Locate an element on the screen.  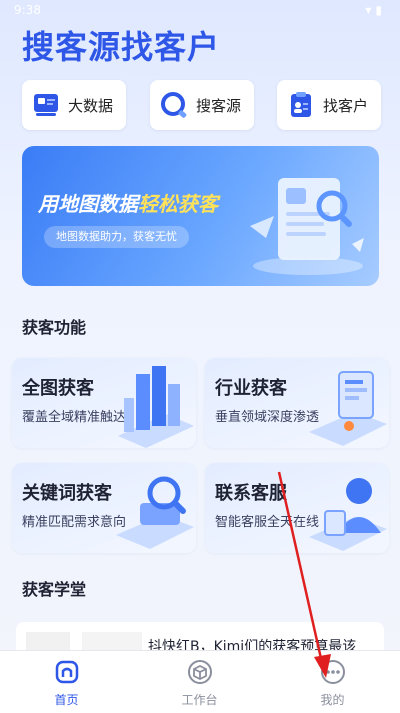
quick-action-label: 找客户 is located at coordinates (346, 106).